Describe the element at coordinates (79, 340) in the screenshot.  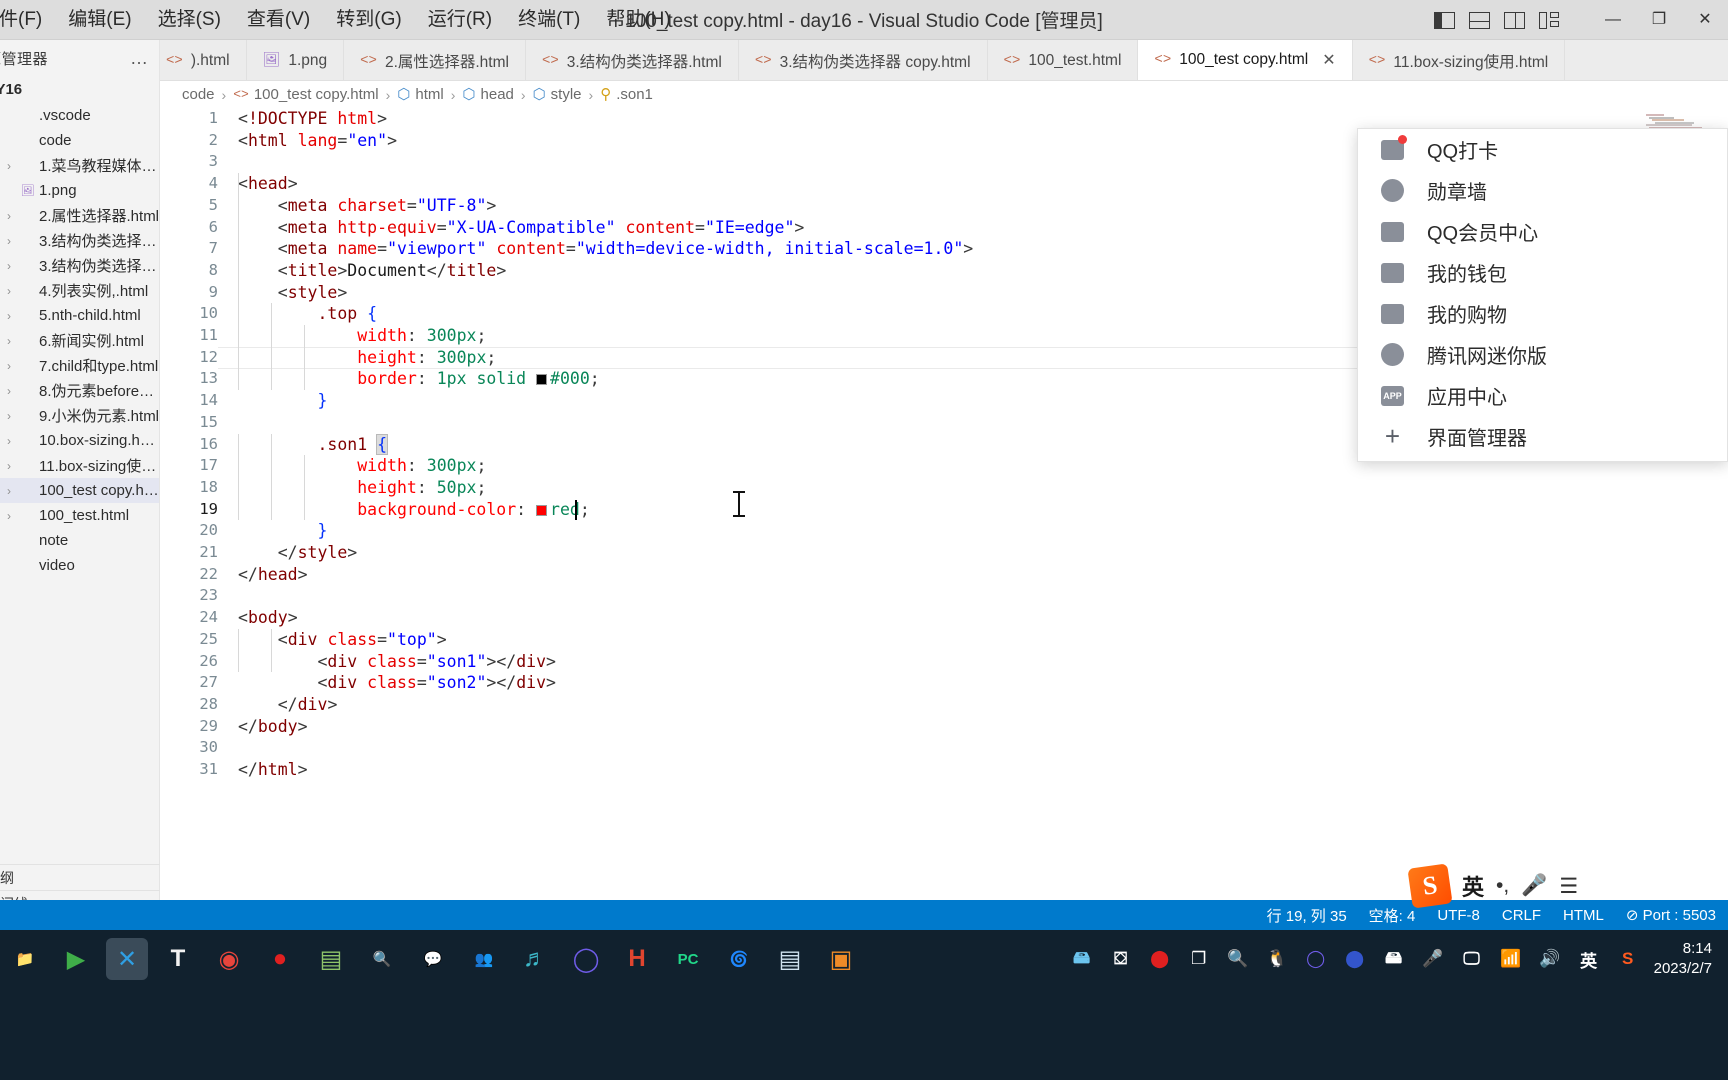
I see `file-tree-item: › 6.新闻实例.html` at that location.